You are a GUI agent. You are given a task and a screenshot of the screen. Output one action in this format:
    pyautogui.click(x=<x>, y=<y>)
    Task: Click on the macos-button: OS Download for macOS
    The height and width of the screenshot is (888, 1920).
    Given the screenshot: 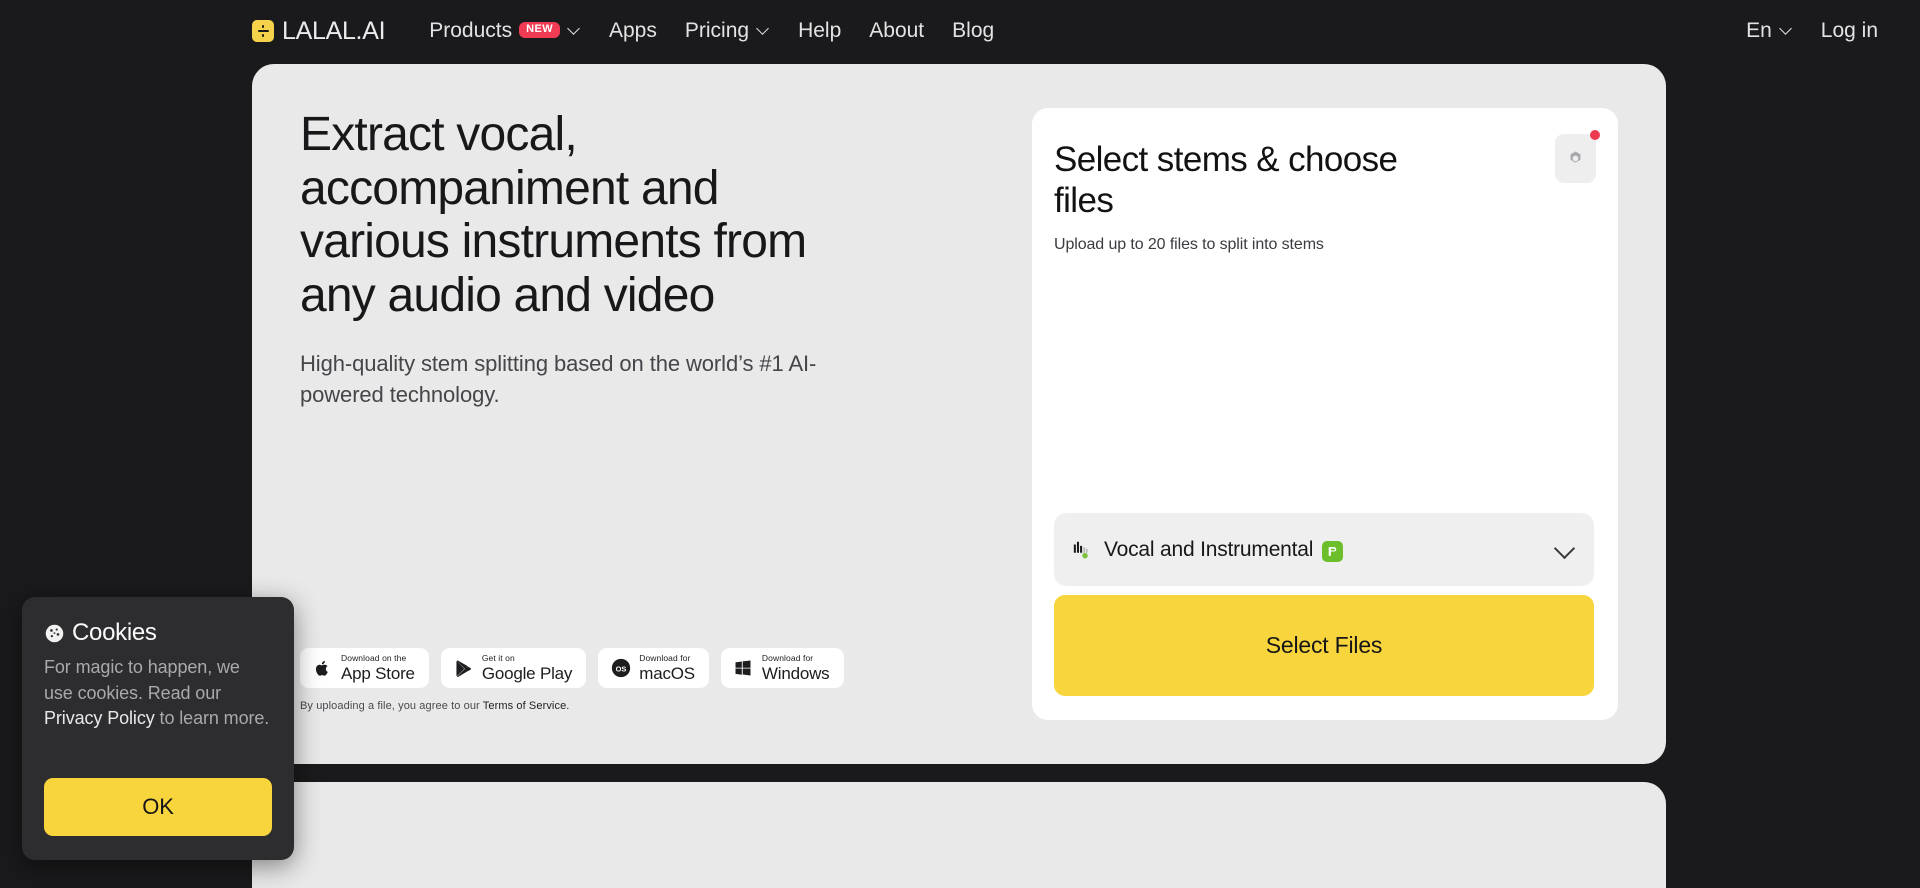 What is the action you would take?
    pyautogui.click(x=653, y=668)
    